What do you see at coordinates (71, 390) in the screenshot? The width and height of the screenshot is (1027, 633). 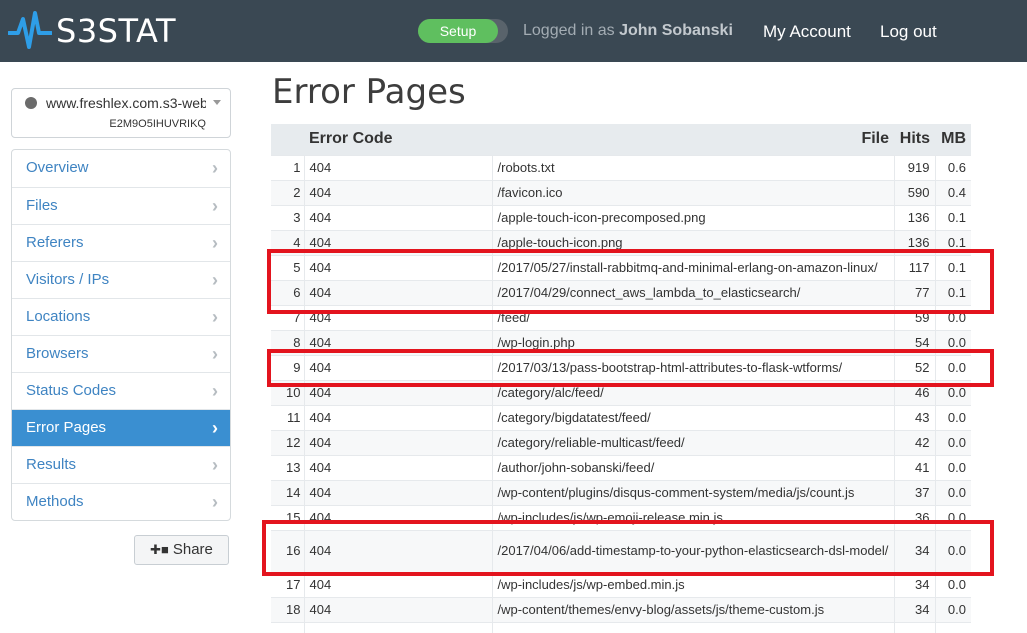 I see `sidebar-item-label: Status Codes` at bounding box center [71, 390].